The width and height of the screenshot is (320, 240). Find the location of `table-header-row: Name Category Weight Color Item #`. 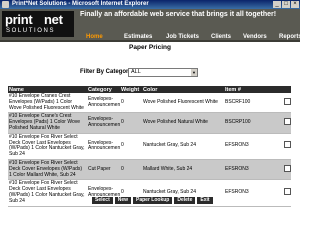

table-header-row: Name Category Weight Color Item # is located at coordinates (149, 89).